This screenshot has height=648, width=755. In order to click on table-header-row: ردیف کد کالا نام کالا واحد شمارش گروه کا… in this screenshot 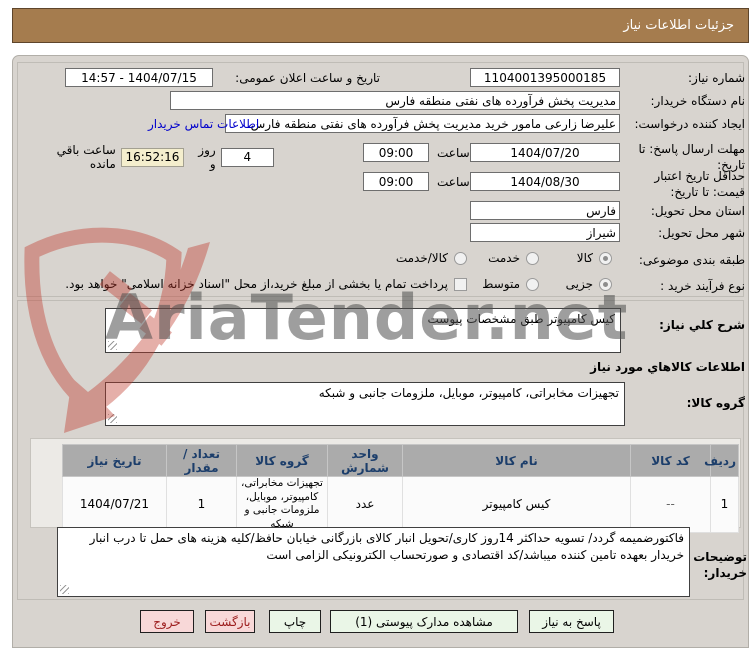, I will do `click(400, 460)`.